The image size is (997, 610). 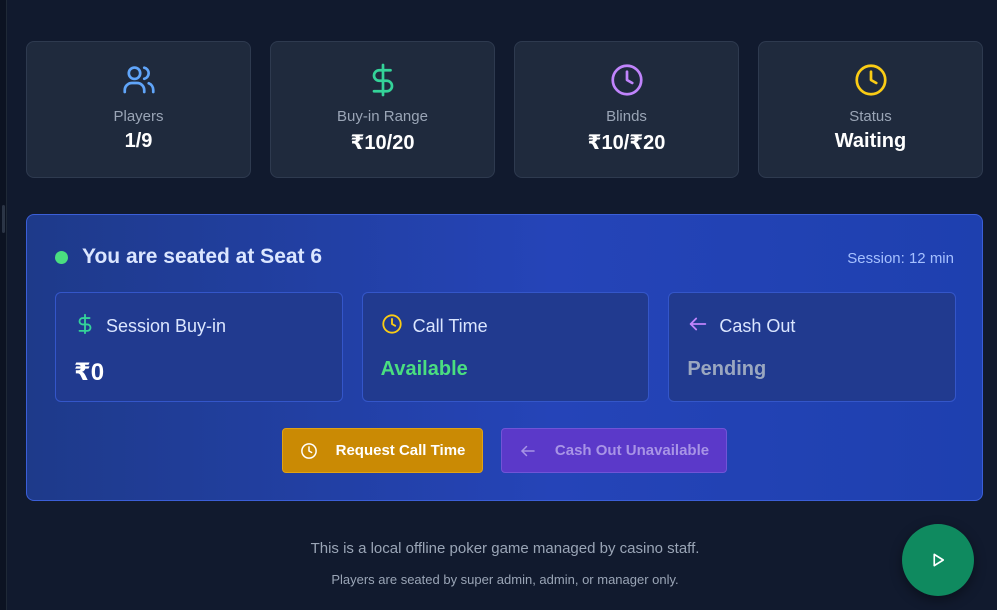 I want to click on seat-actions: Request Call Time Cash Out Unavailable, so click(x=504, y=450).